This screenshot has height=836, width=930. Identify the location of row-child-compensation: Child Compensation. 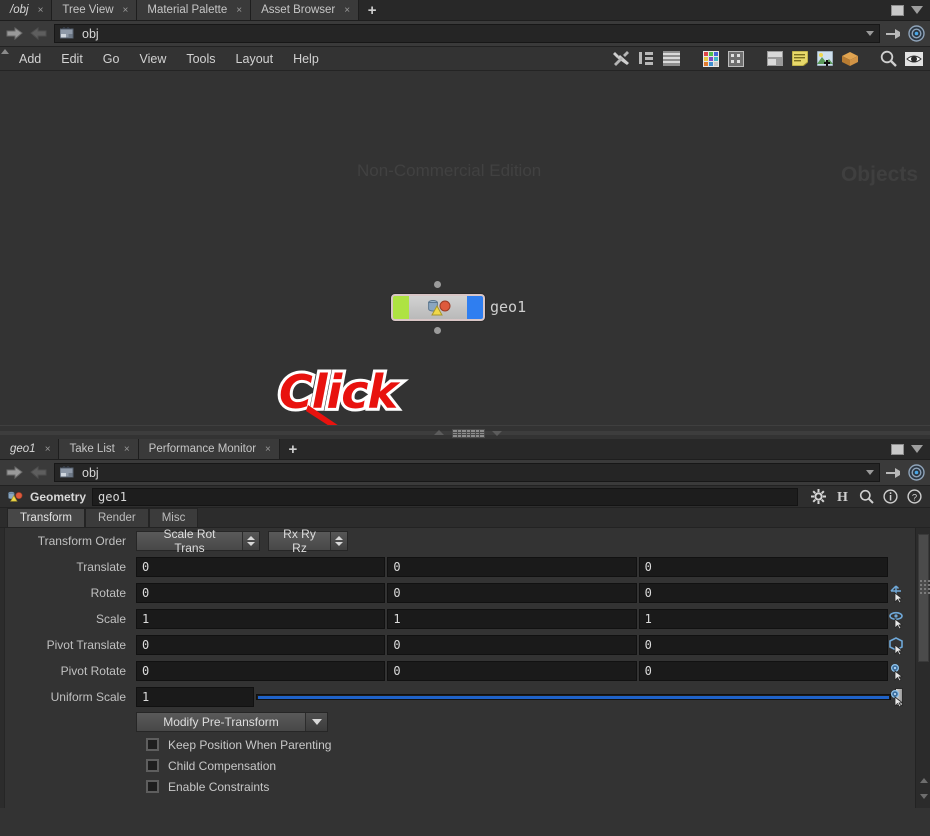
(465, 765).